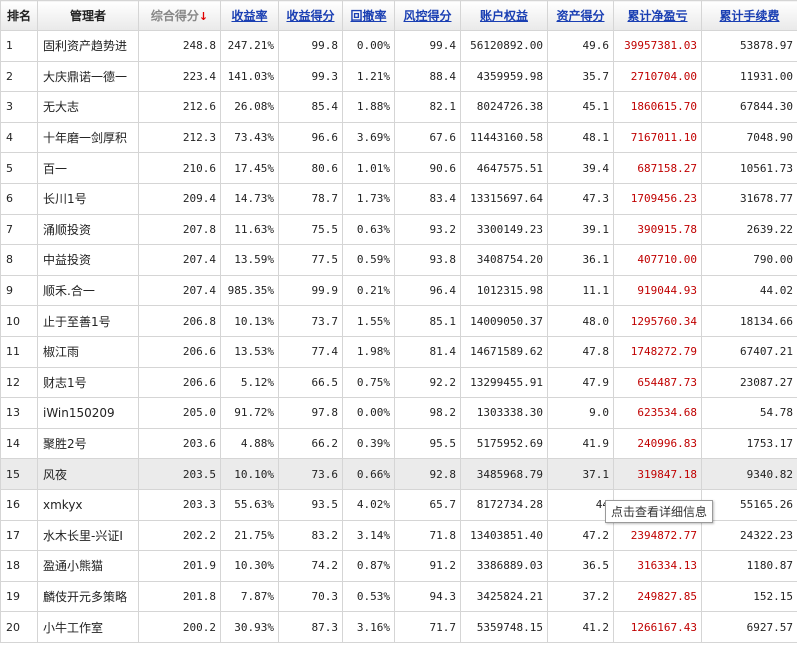  Describe the element at coordinates (657, 229) in the screenshot. I see `cell-net-pnl: 390915.78` at that location.